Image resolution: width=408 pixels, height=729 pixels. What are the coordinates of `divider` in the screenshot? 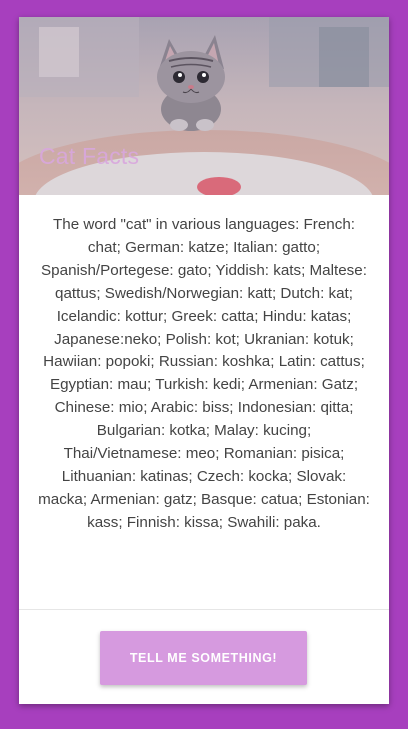 It's located at (204, 609).